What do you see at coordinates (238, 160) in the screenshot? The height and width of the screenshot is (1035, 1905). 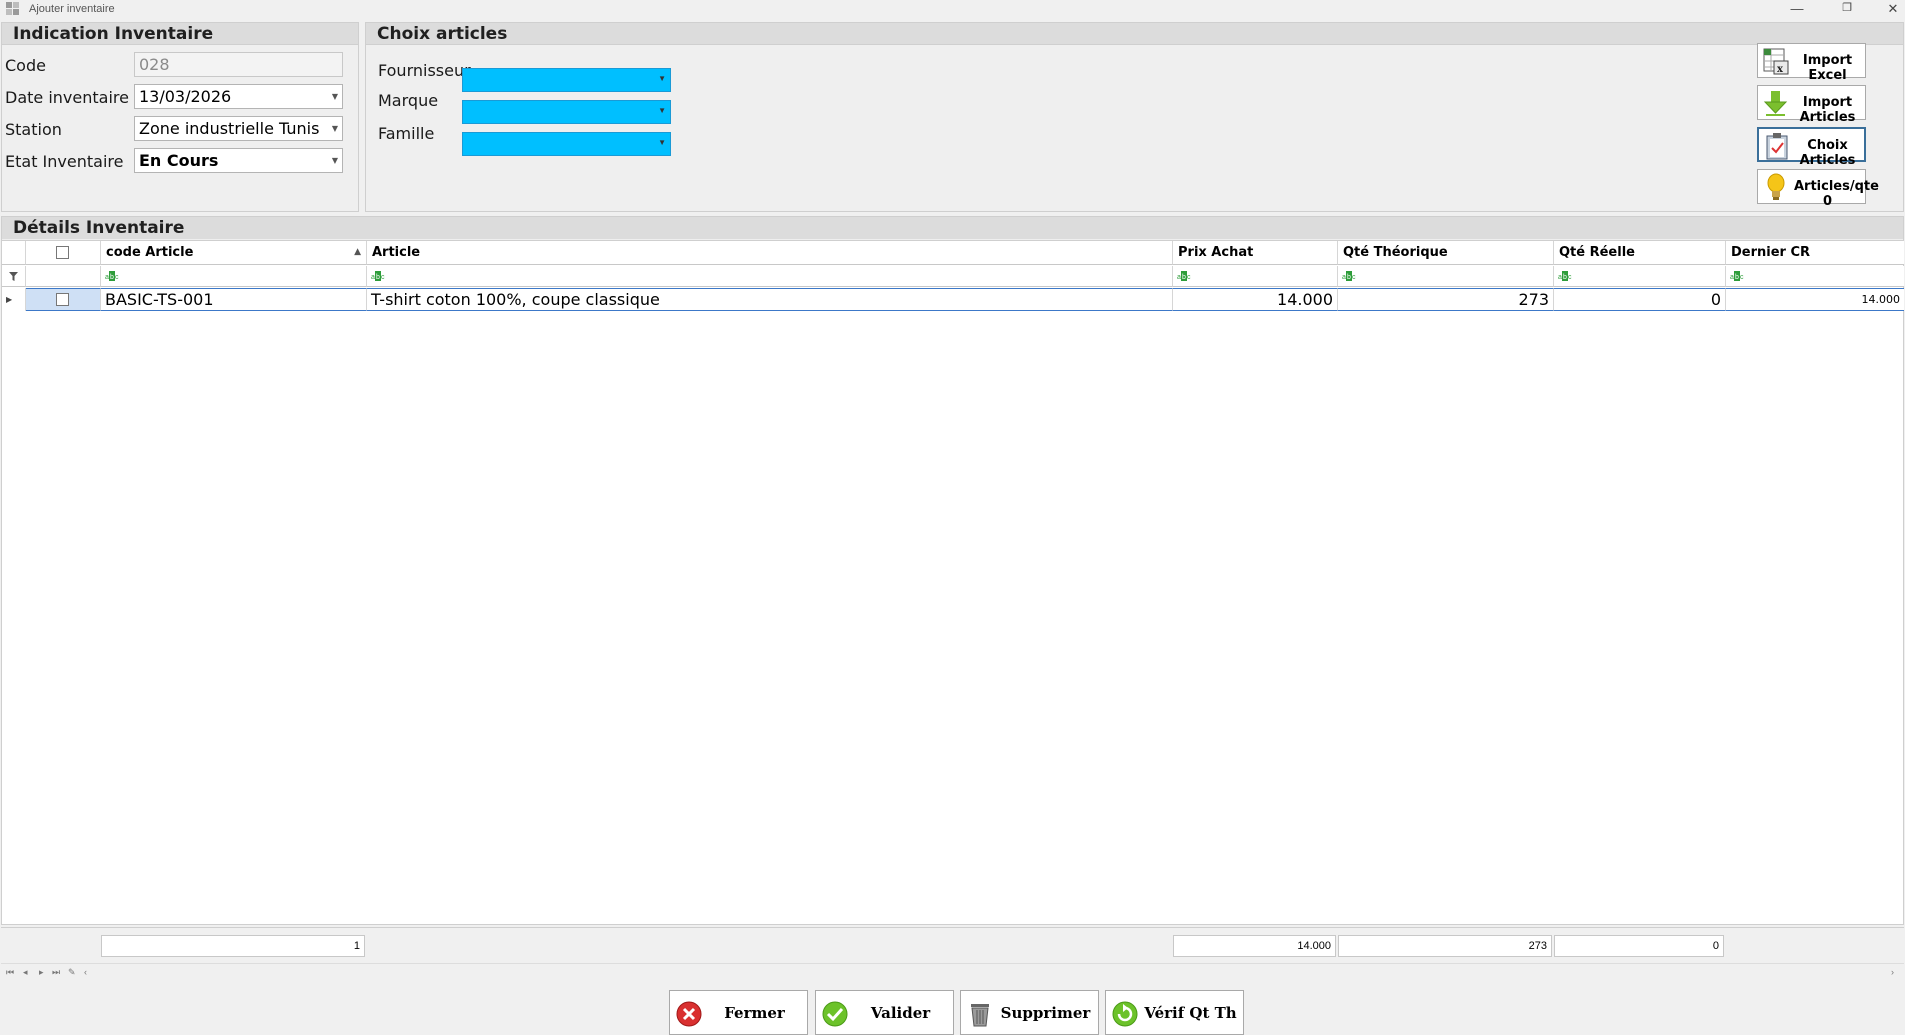 I see `etat-select: En Cours ▼` at bounding box center [238, 160].